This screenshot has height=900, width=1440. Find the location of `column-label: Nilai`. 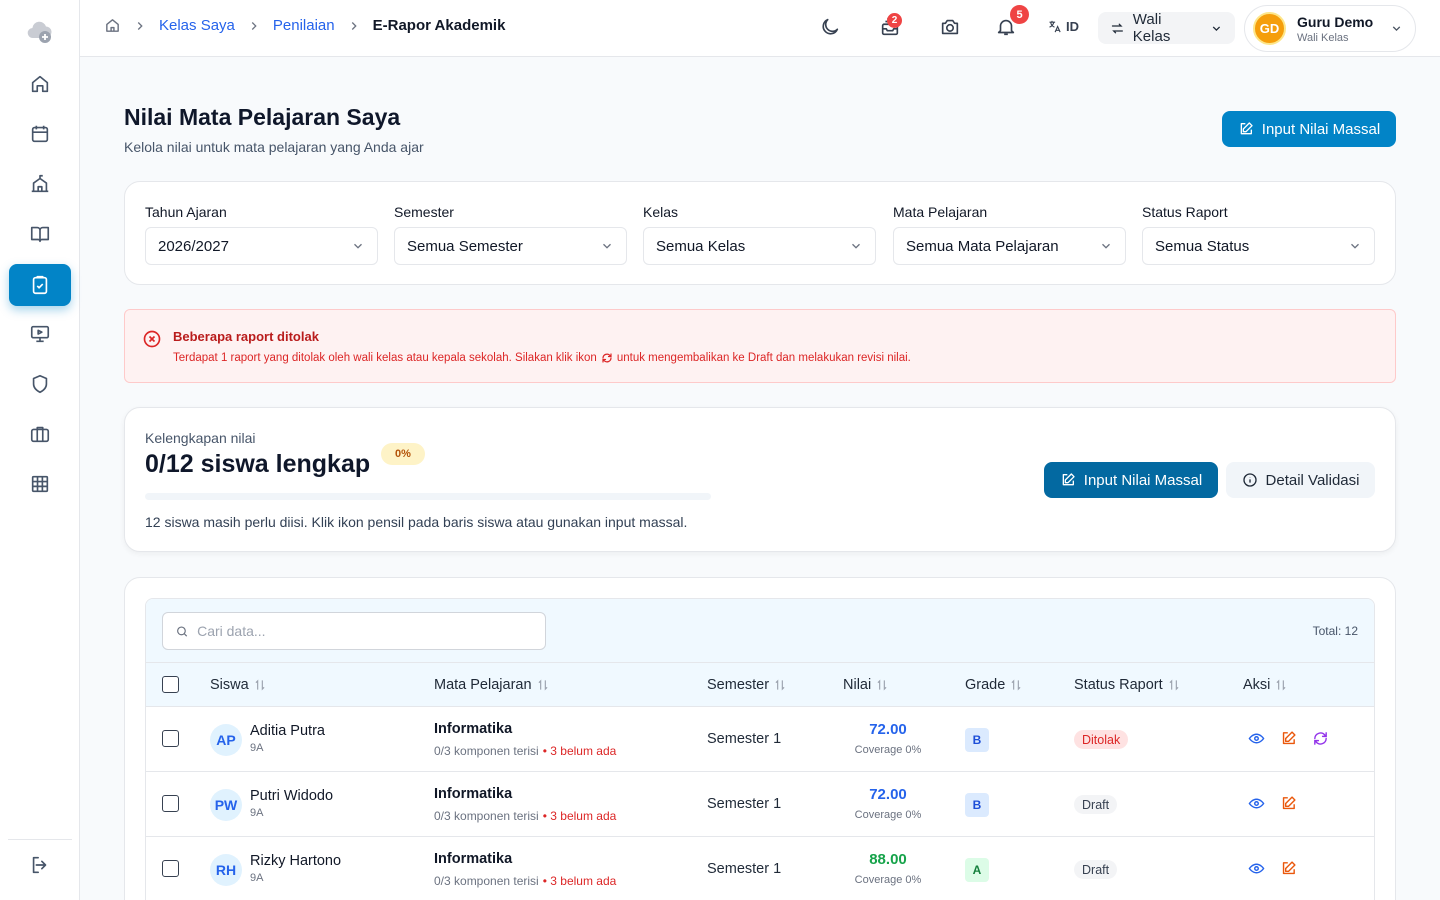

column-label: Nilai is located at coordinates (857, 685).